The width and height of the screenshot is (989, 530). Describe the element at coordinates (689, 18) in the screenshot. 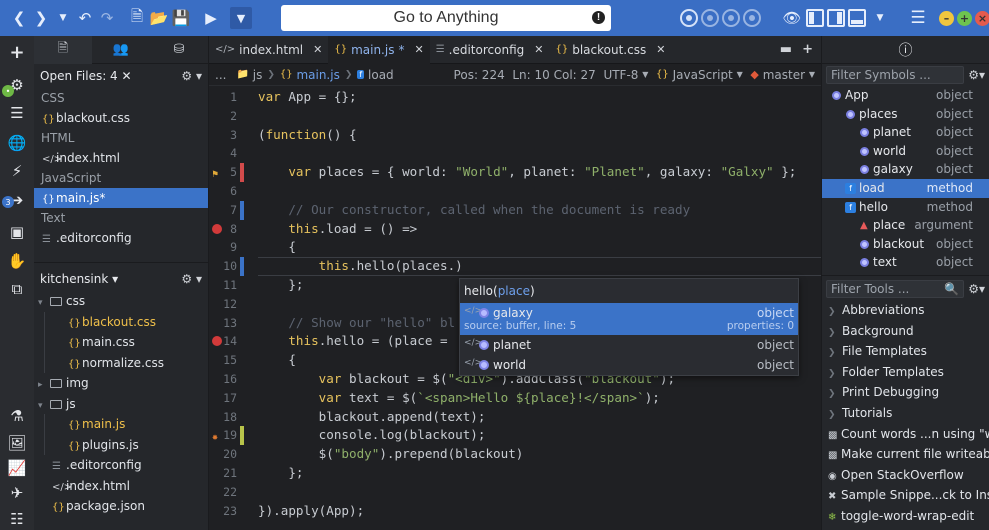

I see `record-macro-icon` at that location.